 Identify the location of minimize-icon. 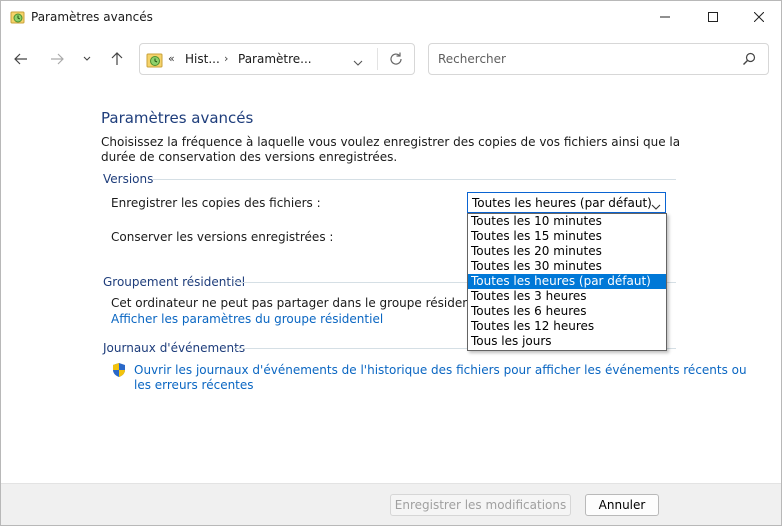
(665, 16).